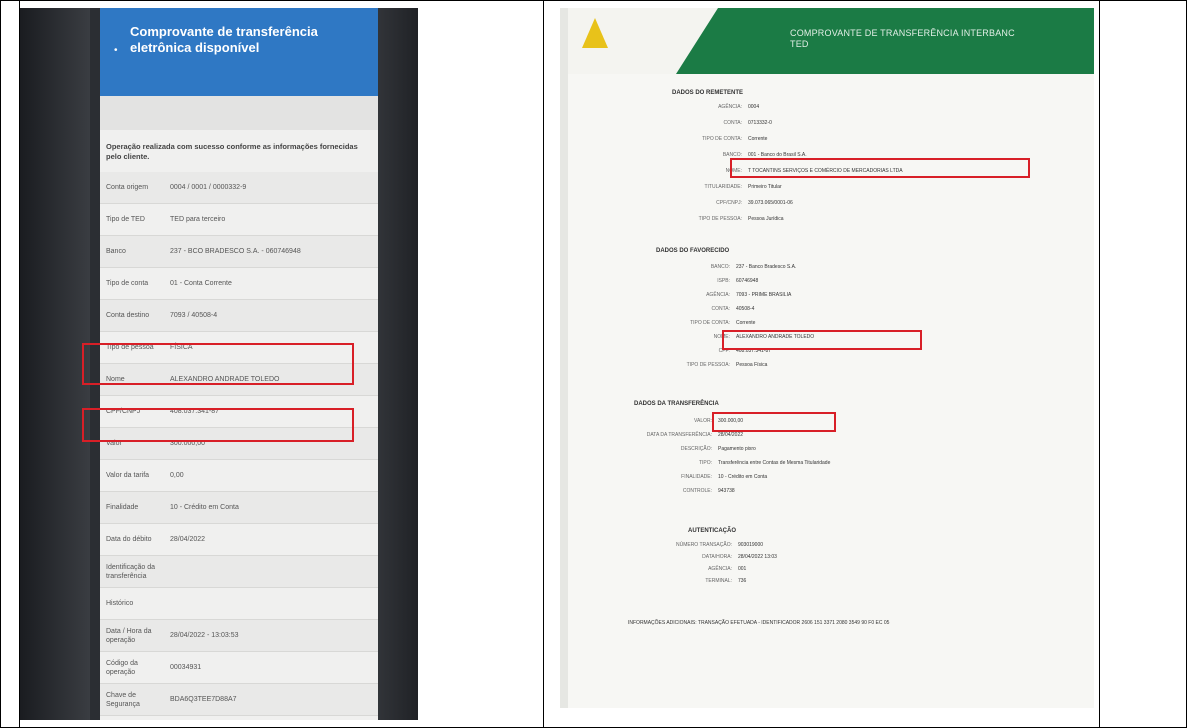  Describe the element at coordinates (828, 107) in the screenshot. I see `receipt-field: AGÊNCIA: 0004` at that location.